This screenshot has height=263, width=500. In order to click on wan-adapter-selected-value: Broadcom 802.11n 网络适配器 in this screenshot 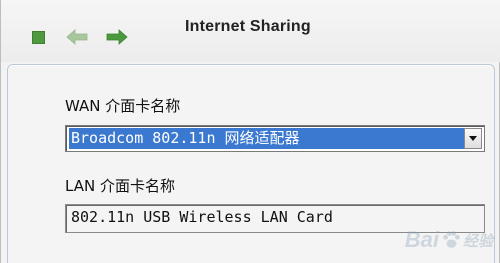, I will do `click(266, 138)`.